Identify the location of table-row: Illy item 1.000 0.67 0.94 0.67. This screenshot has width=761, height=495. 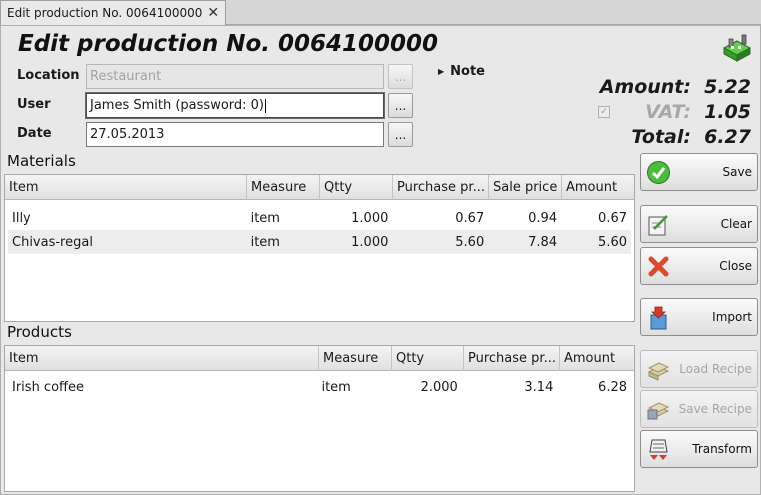
(319, 218).